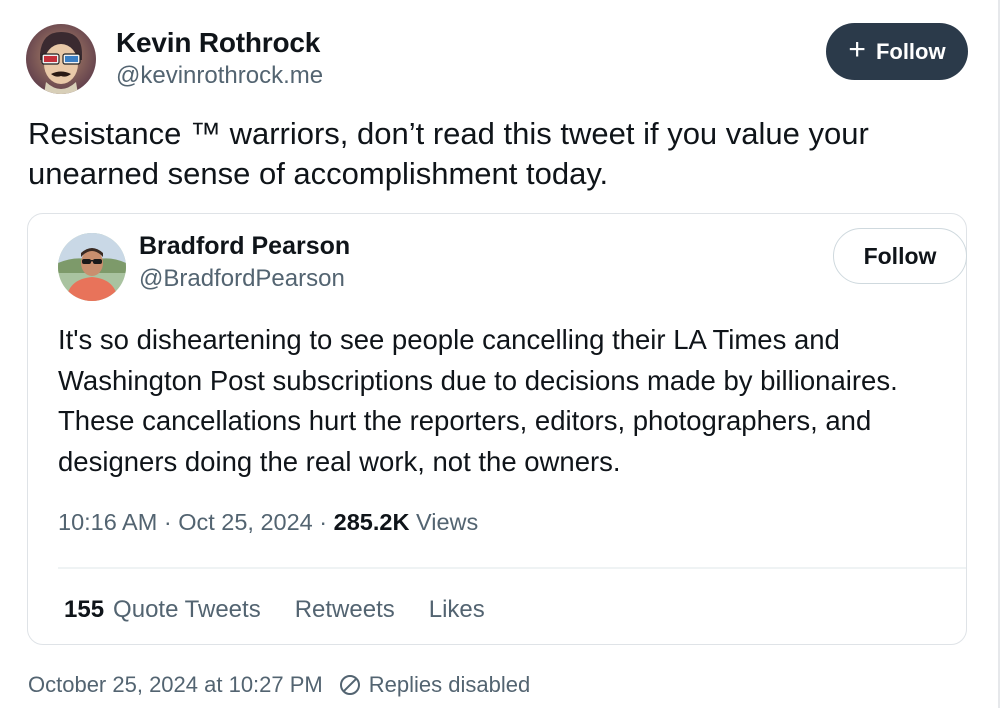  Describe the element at coordinates (244, 246) in the screenshot. I see `embedded-author-name: Bradford Pearson` at that location.